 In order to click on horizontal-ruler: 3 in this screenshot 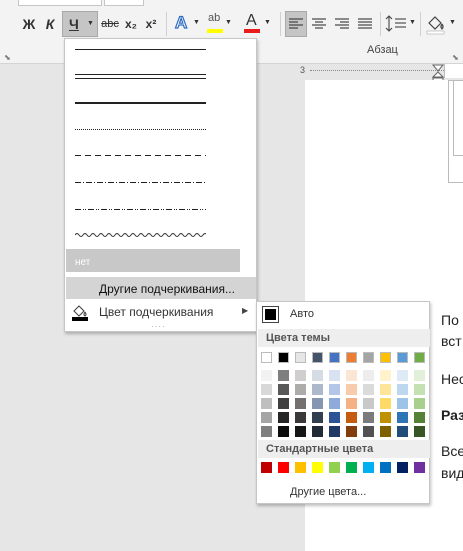, I will do `click(380, 74)`.